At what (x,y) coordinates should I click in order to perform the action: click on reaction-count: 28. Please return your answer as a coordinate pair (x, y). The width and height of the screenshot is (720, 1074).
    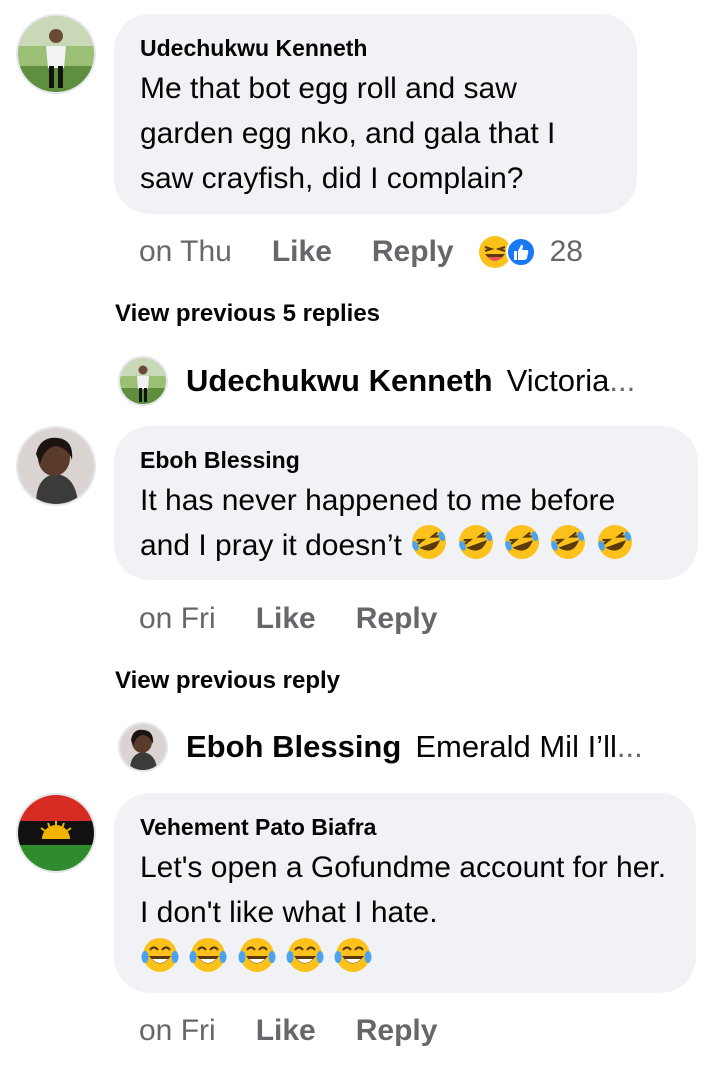
    Looking at the image, I should click on (566, 251).